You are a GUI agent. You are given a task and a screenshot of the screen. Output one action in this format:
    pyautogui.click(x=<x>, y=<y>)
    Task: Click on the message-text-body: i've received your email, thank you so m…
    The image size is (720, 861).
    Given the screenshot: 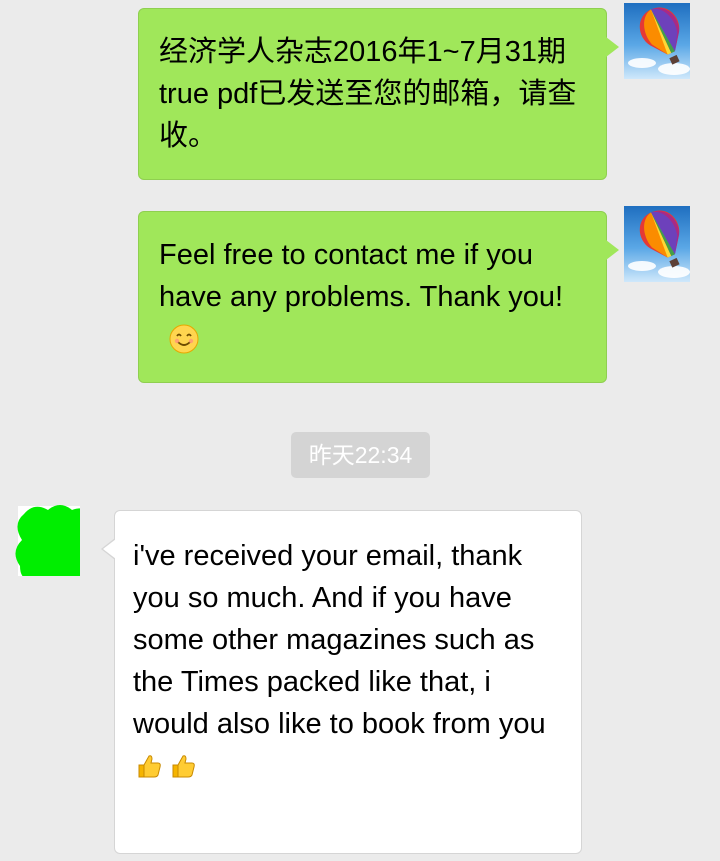 What is the action you would take?
    pyautogui.click(x=339, y=640)
    